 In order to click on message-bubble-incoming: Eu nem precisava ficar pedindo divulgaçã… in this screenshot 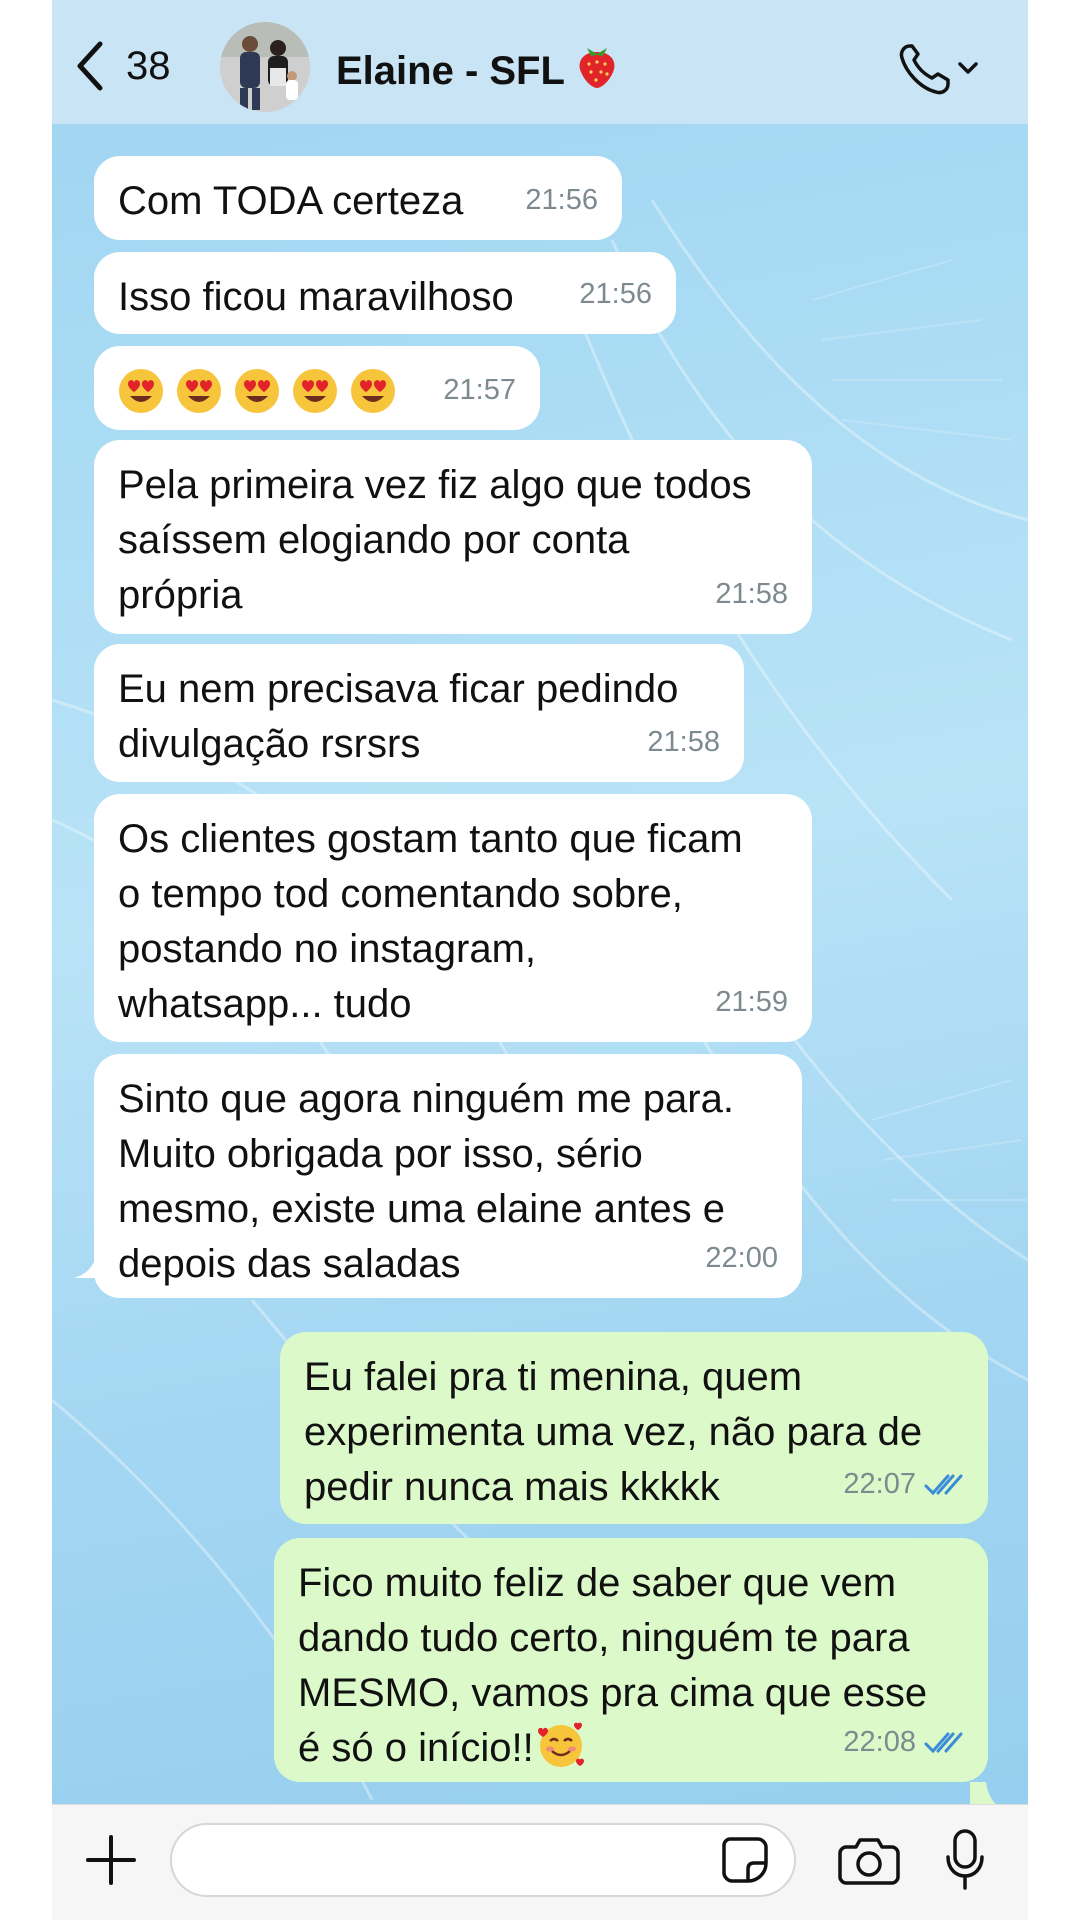, I will do `click(419, 713)`.